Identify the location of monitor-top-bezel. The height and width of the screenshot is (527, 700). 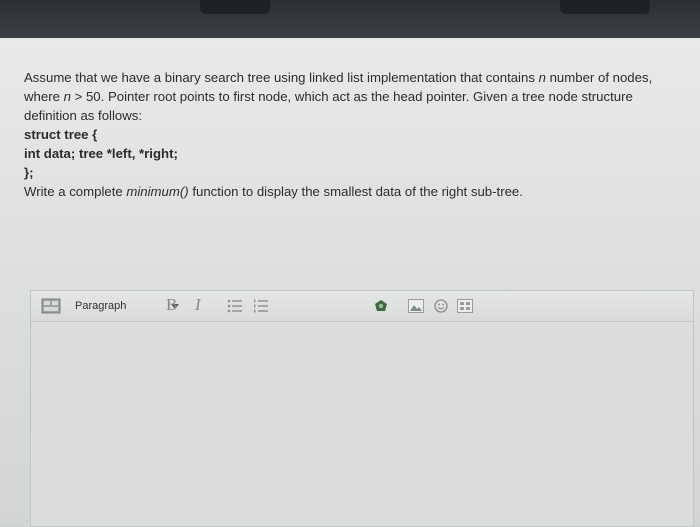
(350, 20).